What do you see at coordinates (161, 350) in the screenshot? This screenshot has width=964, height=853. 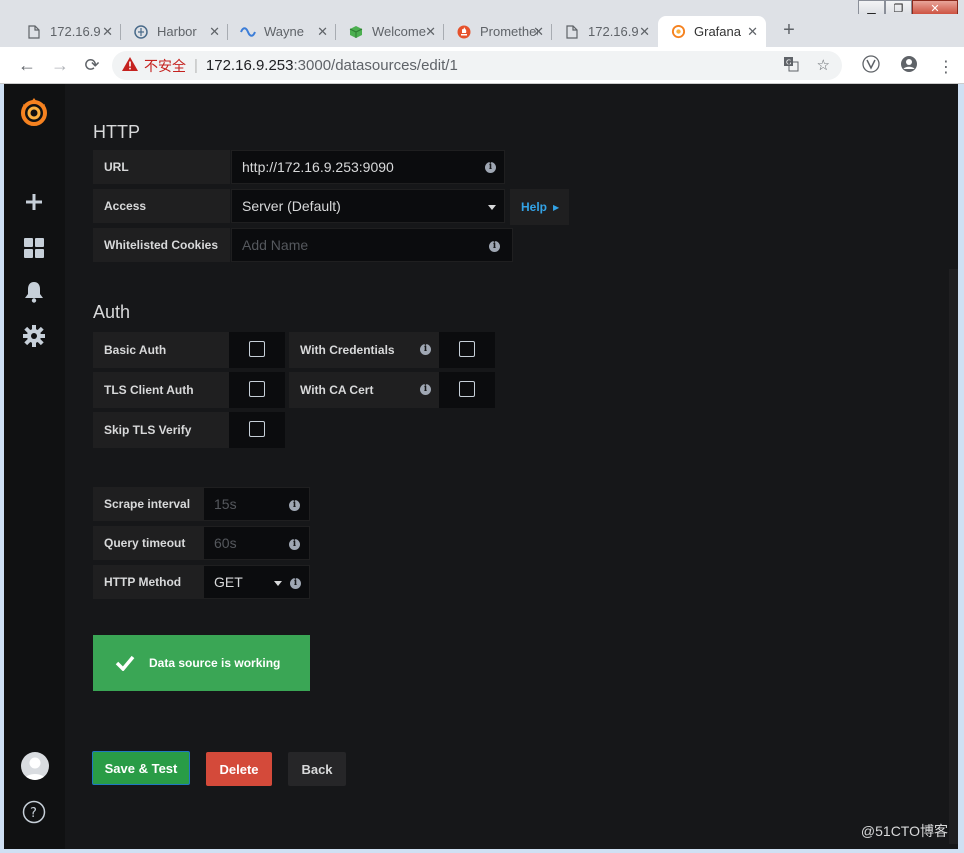 I see `basic-auth-label: Basic Auth` at bounding box center [161, 350].